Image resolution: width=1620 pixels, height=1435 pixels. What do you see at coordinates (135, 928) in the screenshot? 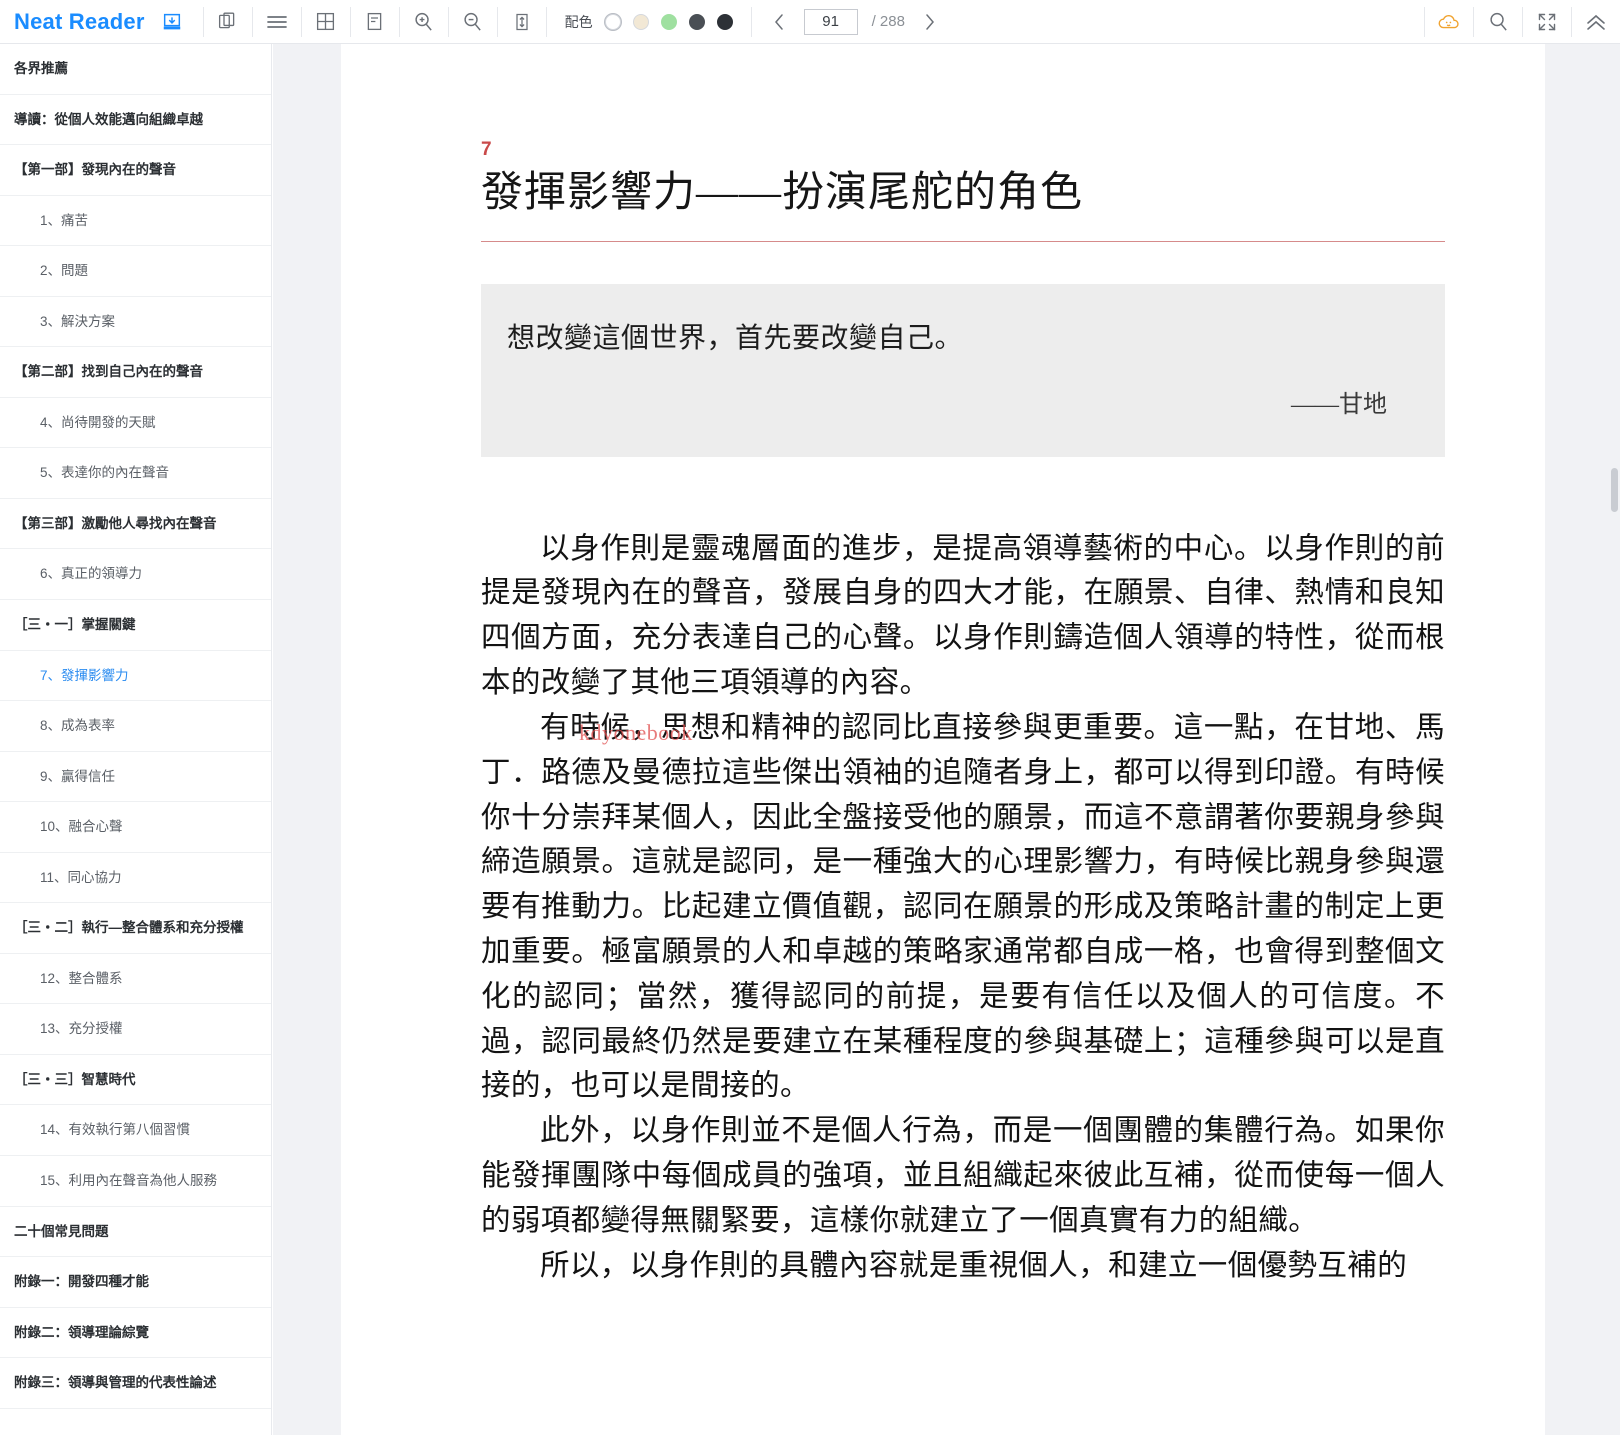
I see `toc-item-17: ［三‧二］執行—整合體系和充分授權` at bounding box center [135, 928].